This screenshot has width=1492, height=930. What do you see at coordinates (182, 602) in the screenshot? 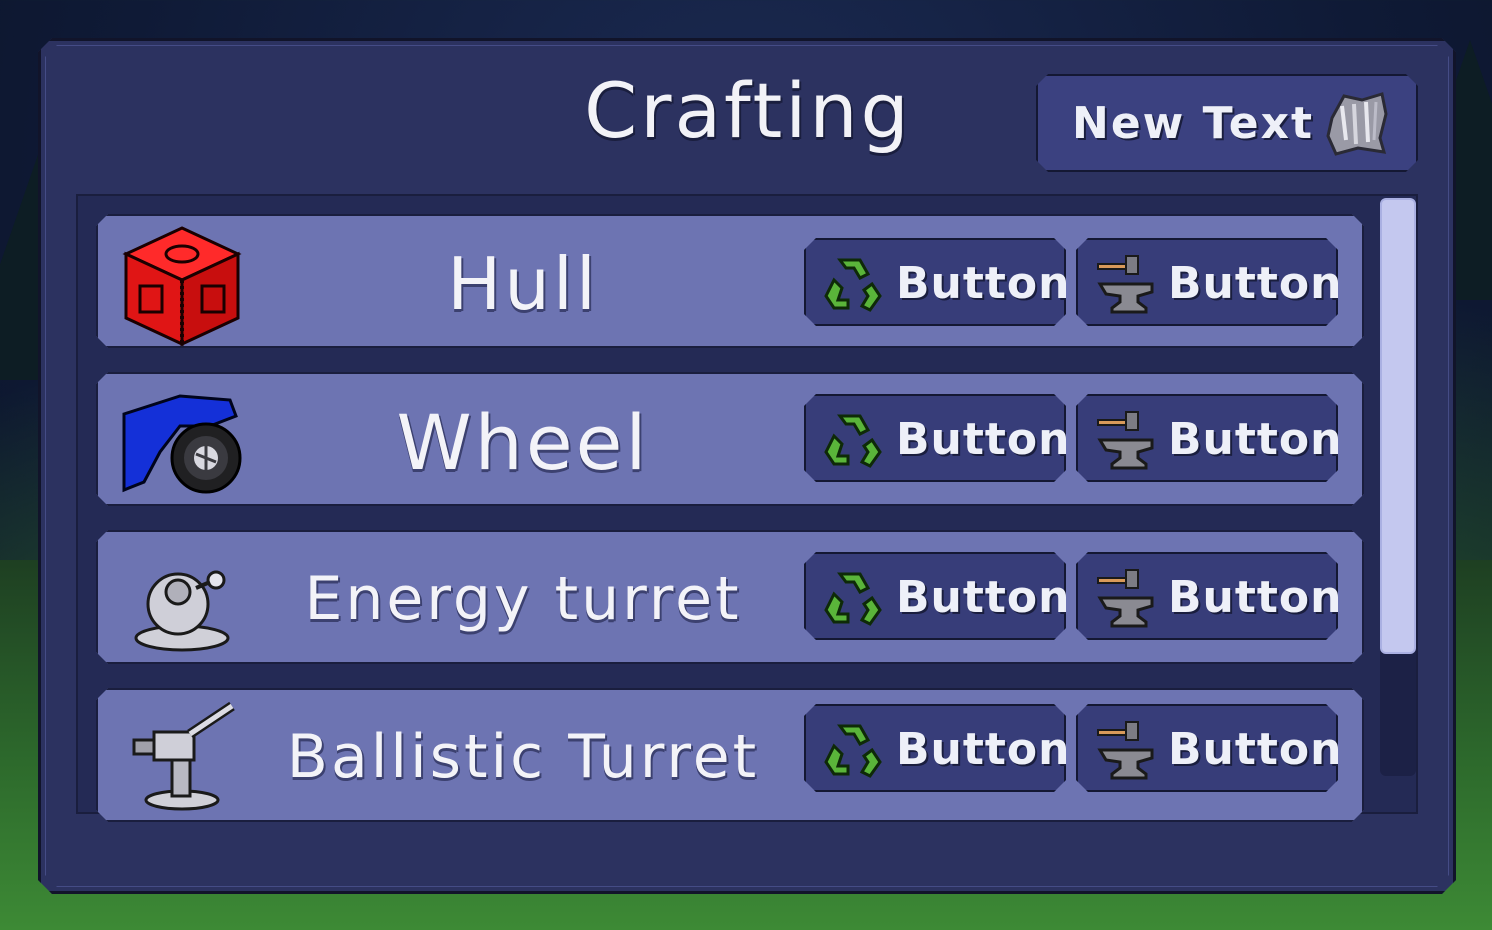
I see `energy-turret-icon` at bounding box center [182, 602].